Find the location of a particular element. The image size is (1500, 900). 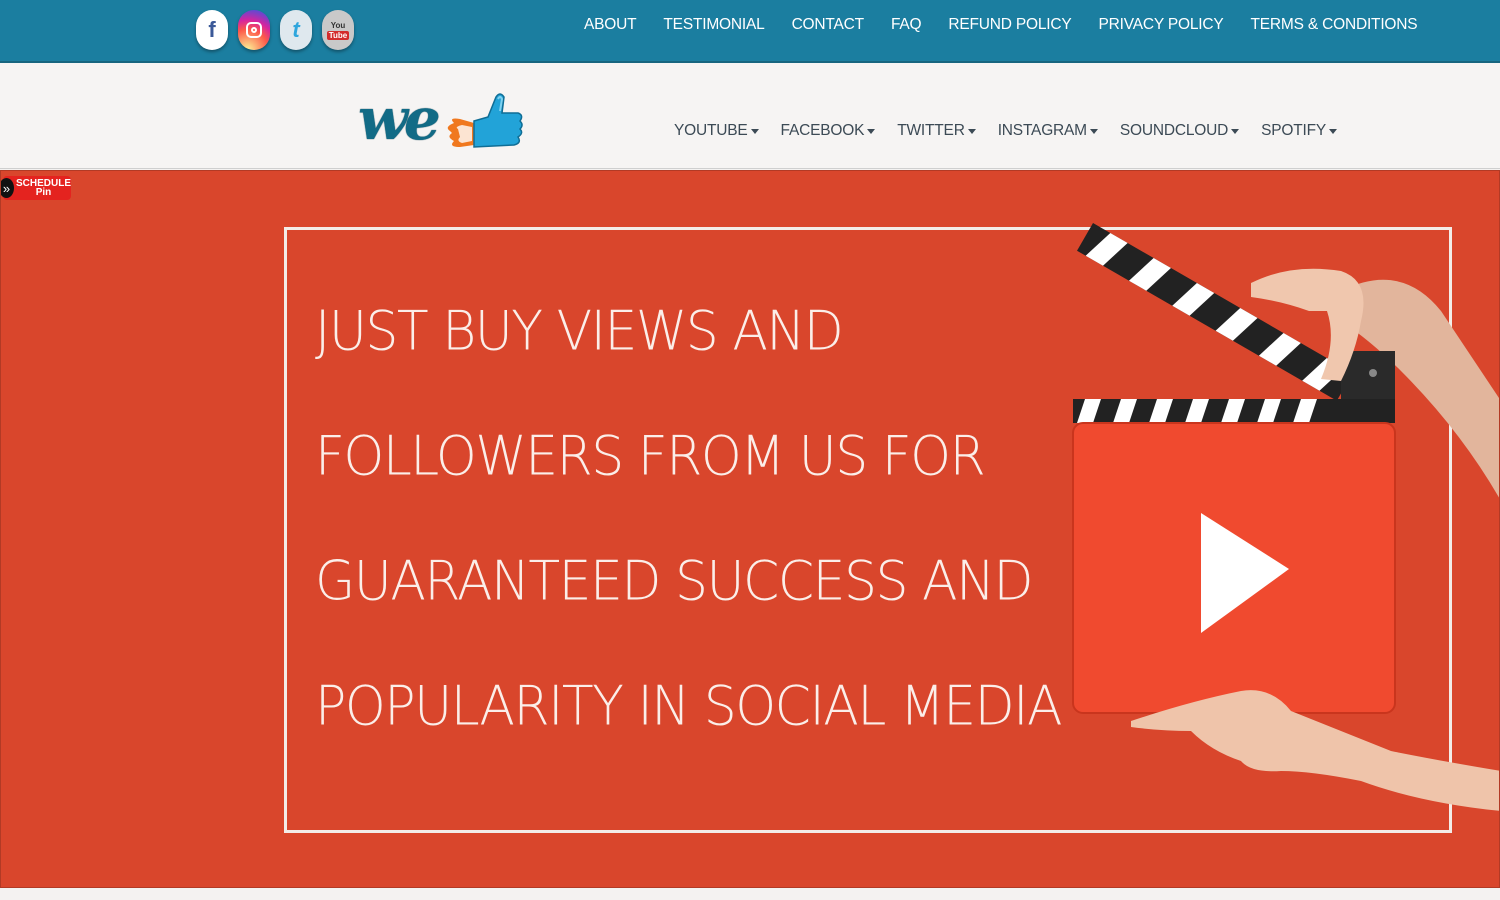

instagram-icon is located at coordinates (254, 30).